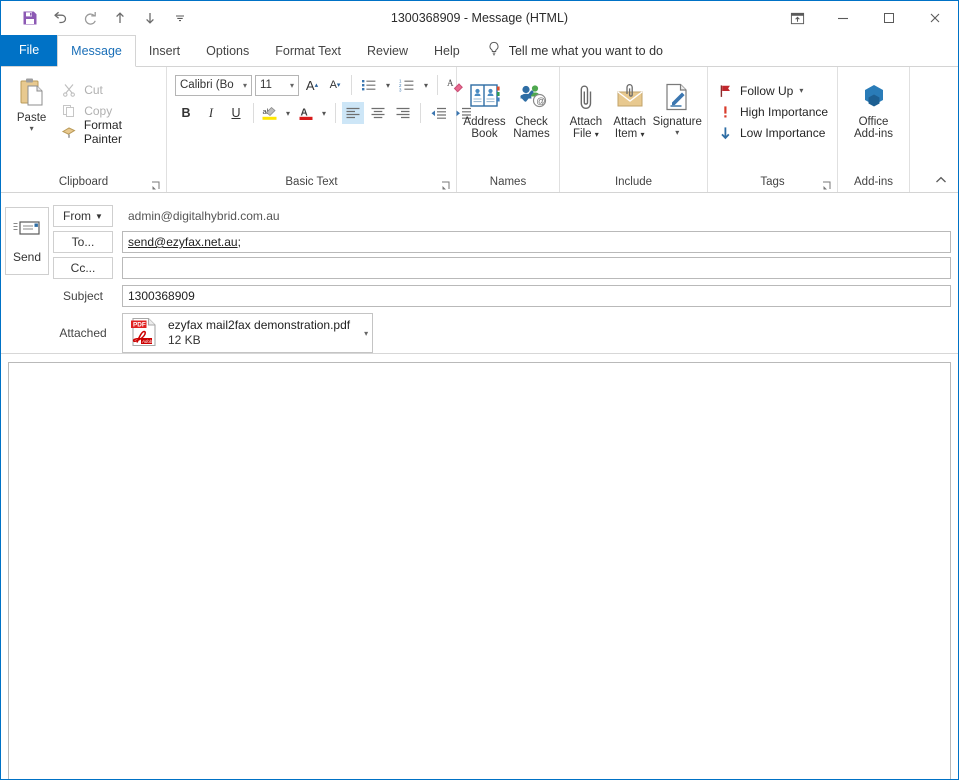 The width and height of the screenshot is (959, 780). Describe the element at coordinates (479, 18) in the screenshot. I see `title-bar: 1300368909 - Message (HTML)` at that location.